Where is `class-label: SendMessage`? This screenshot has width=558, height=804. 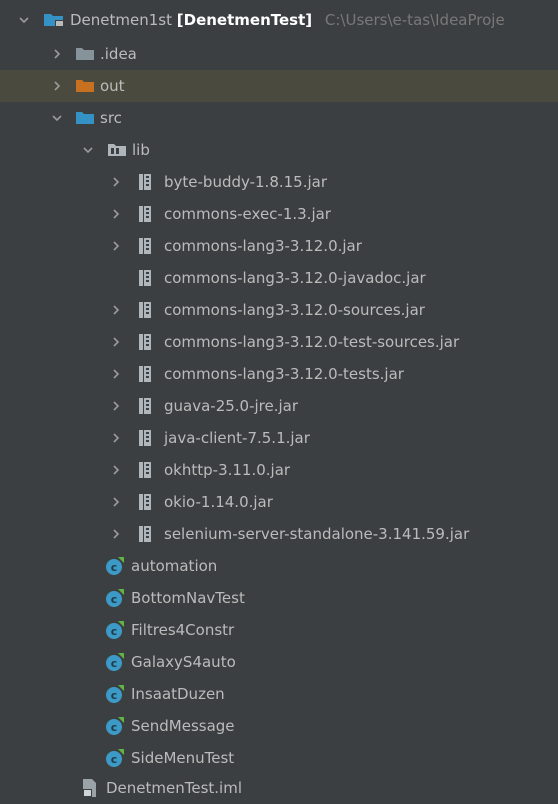 class-label: SendMessage is located at coordinates (183, 726).